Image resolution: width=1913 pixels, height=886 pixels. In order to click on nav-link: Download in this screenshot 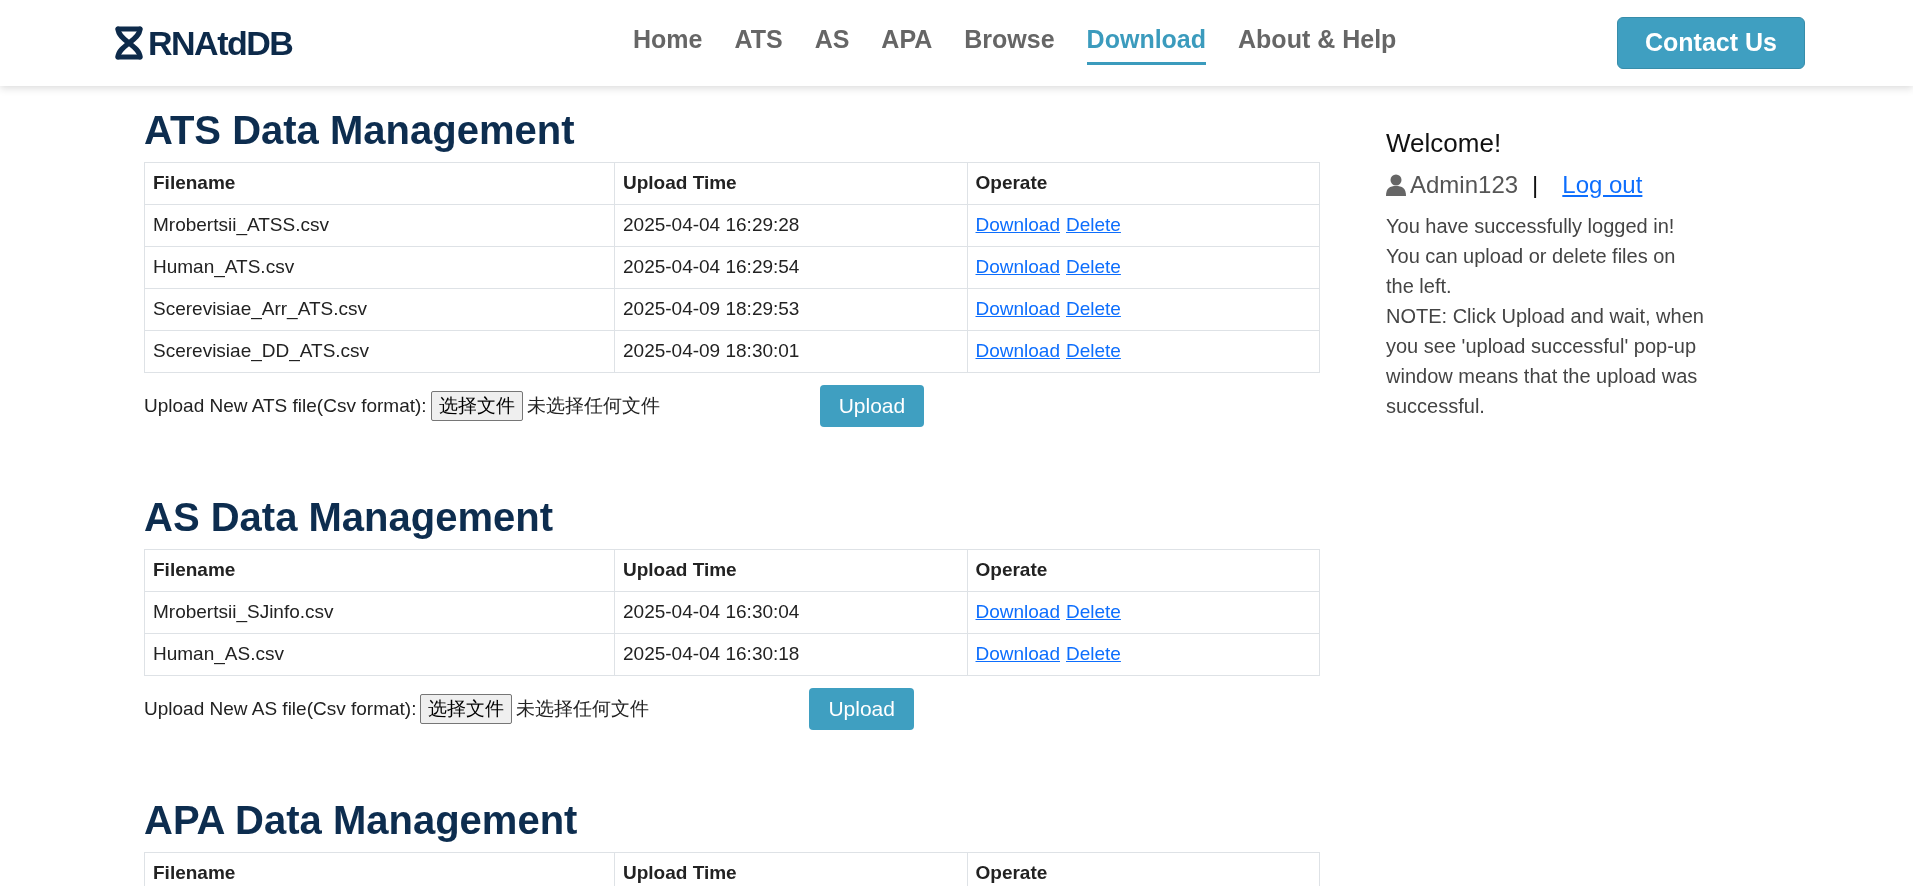, I will do `click(1146, 43)`.